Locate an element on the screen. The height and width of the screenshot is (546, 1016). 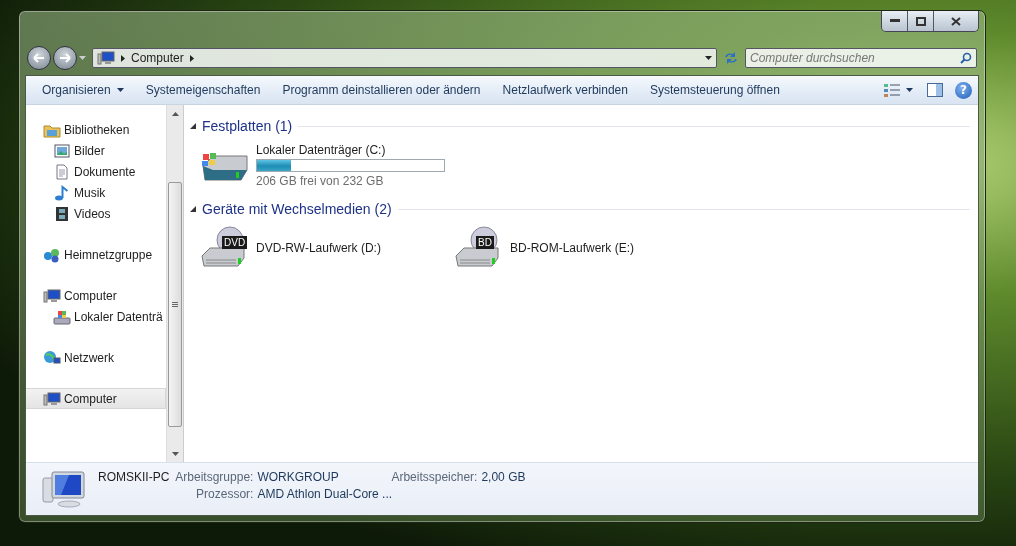
nav-item: Musik is located at coordinates (96, 192).